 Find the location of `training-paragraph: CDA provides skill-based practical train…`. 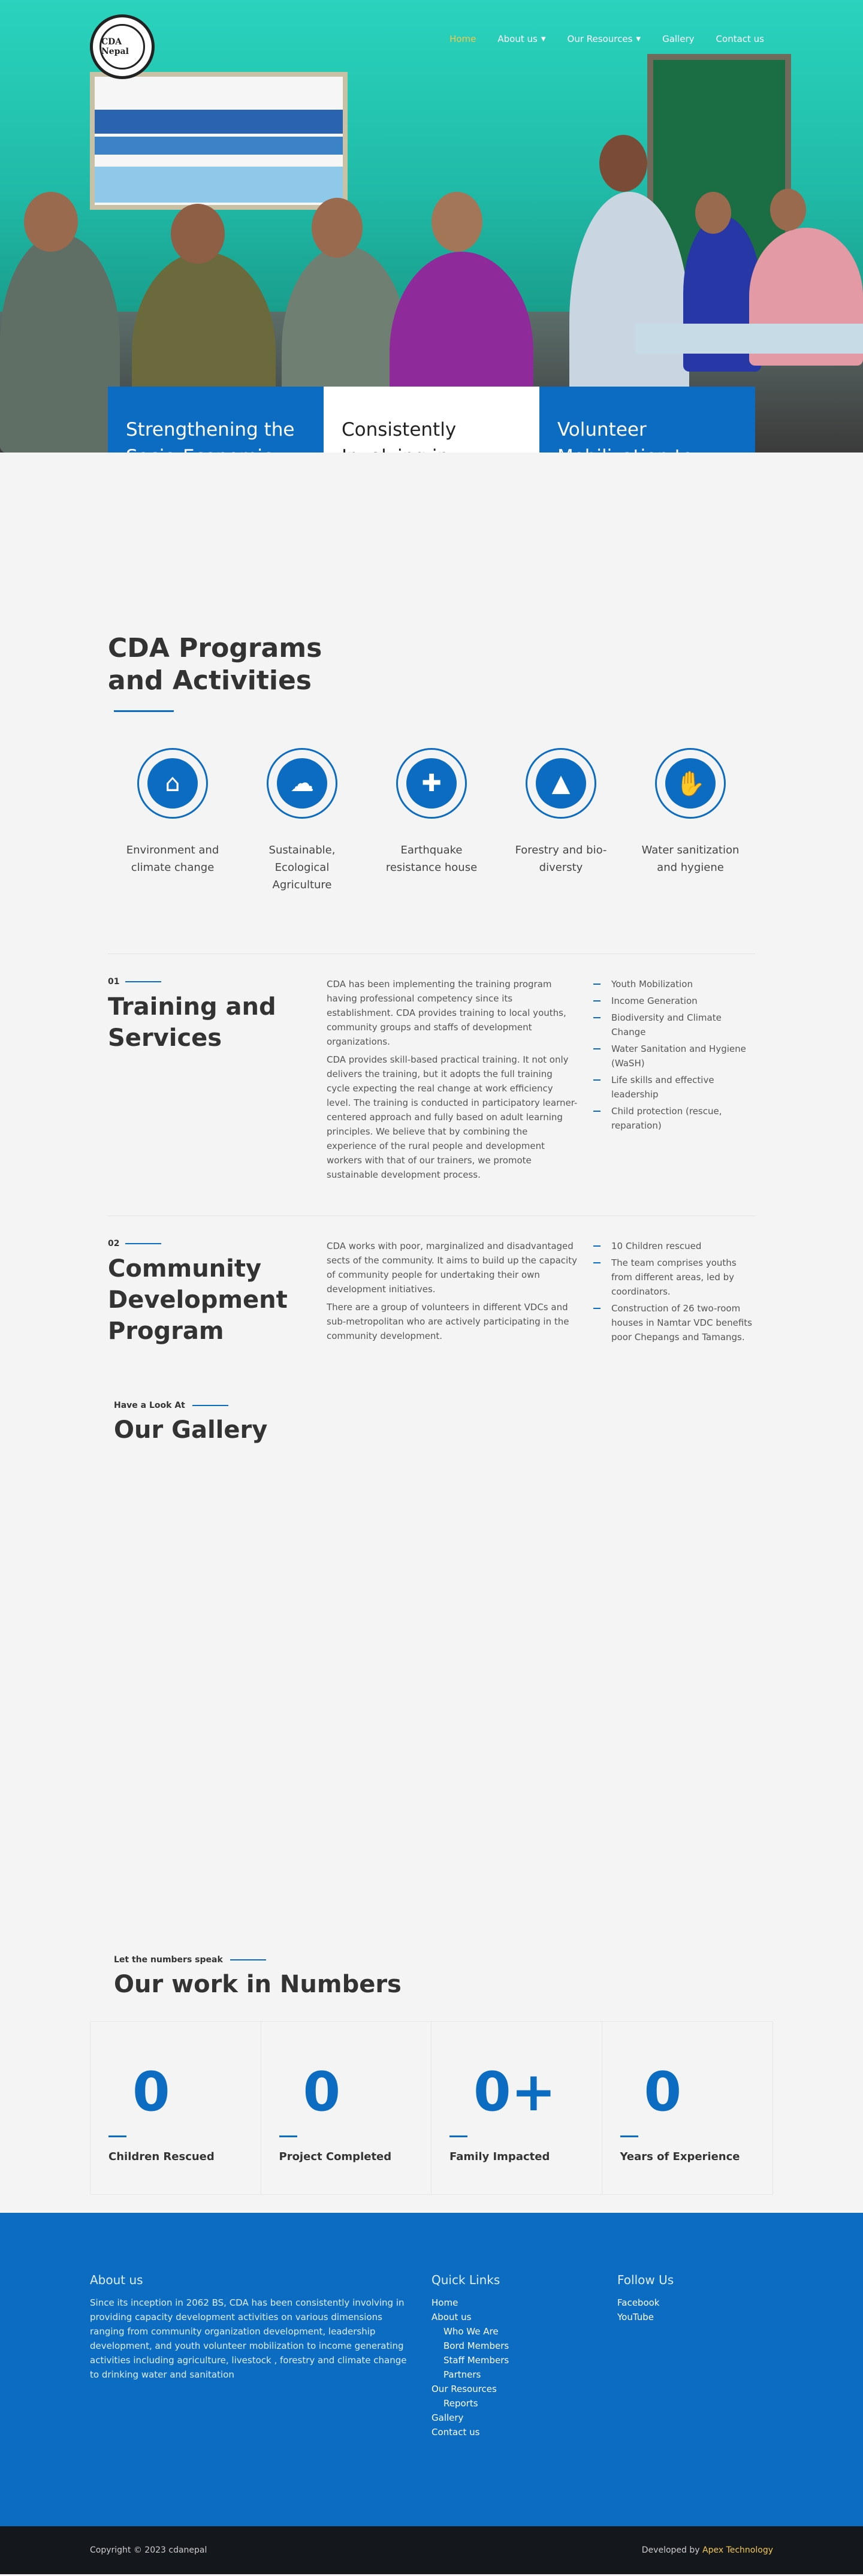

training-paragraph: CDA provides skill-based practical train… is located at coordinates (452, 1117).